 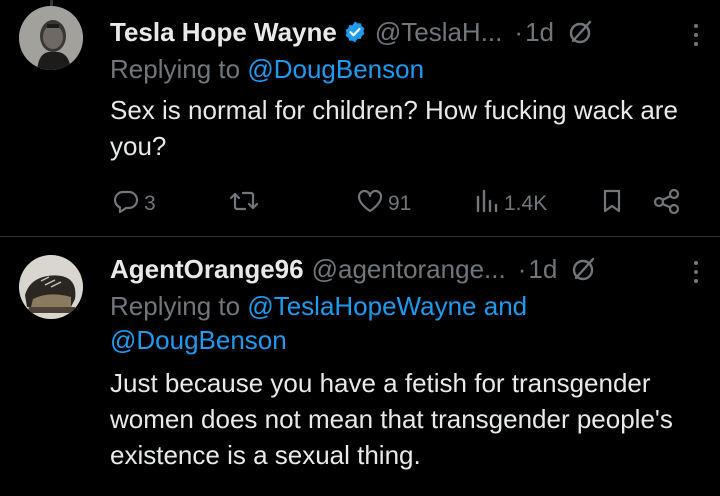 I want to click on like-count: 91, so click(x=400, y=203).